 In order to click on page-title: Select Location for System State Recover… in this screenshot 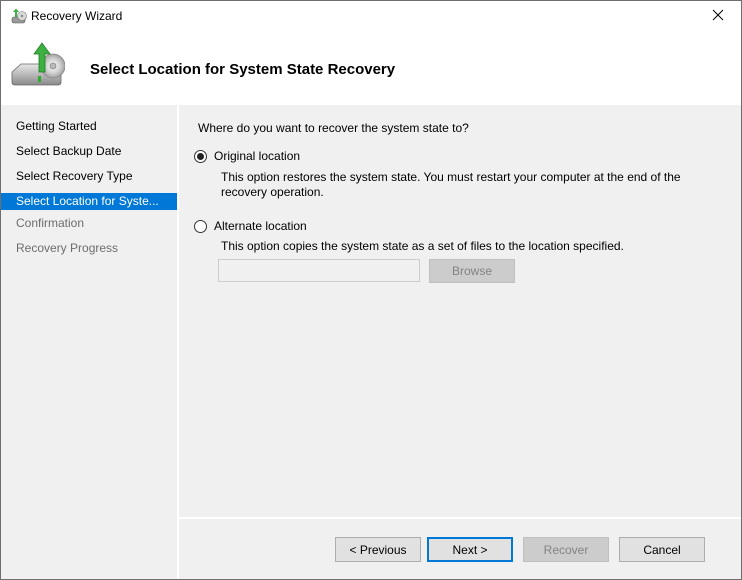, I will do `click(243, 69)`.